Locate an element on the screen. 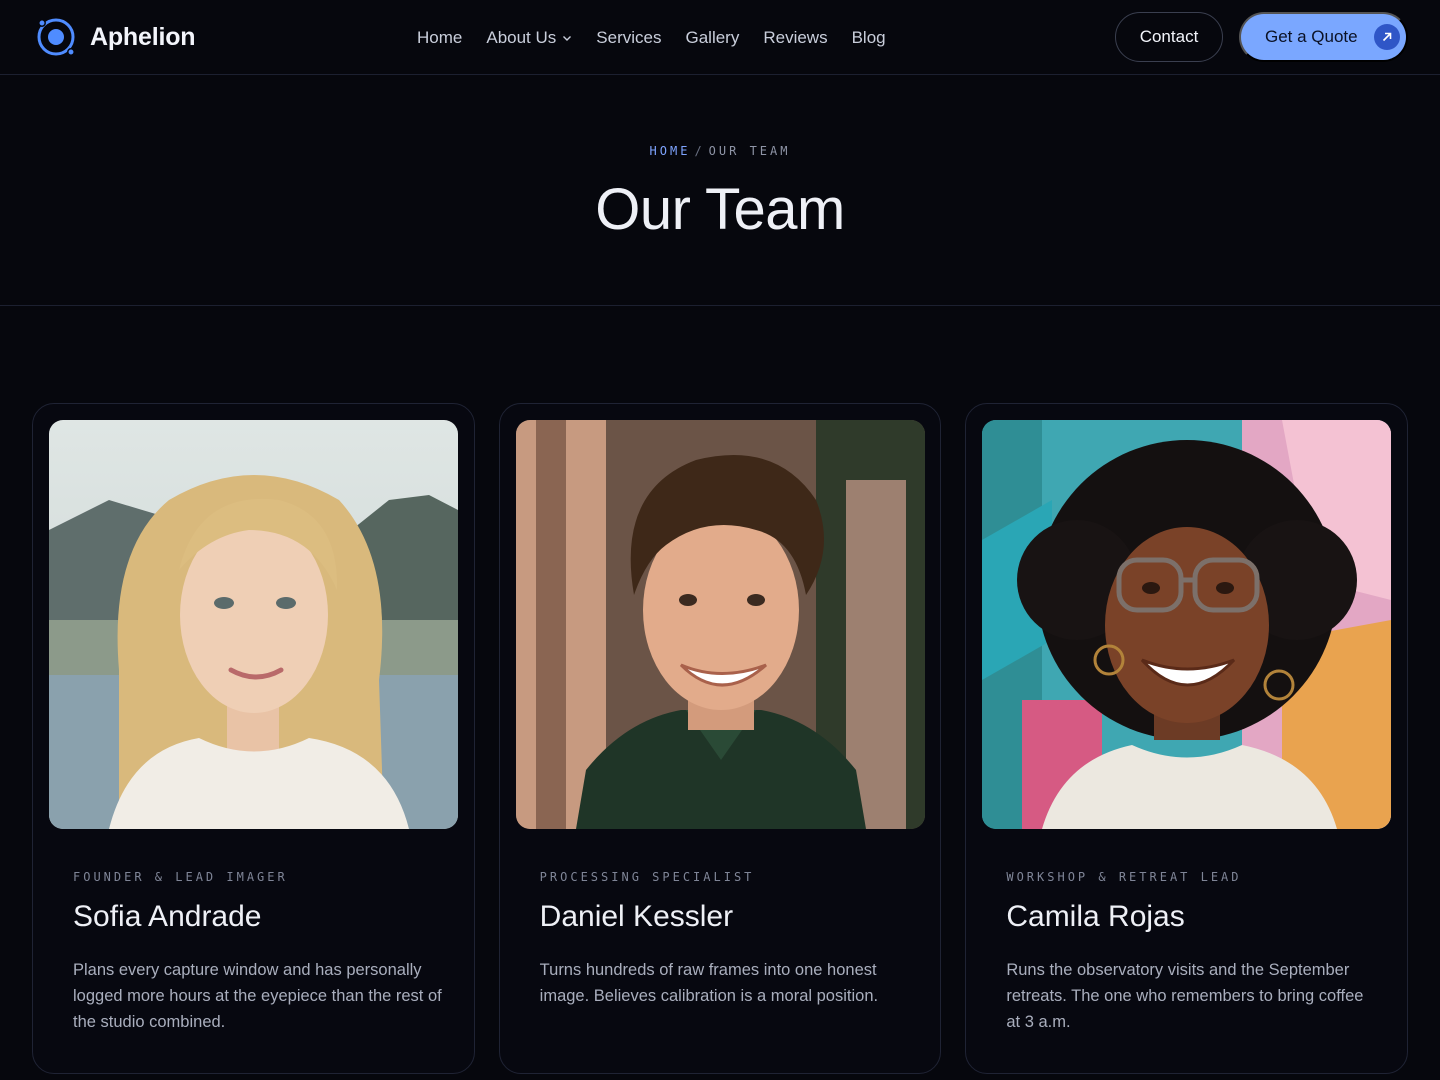 This screenshot has height=1080, width=1440. get-a-quote-button: Get a Quote is located at coordinates (1323, 37).